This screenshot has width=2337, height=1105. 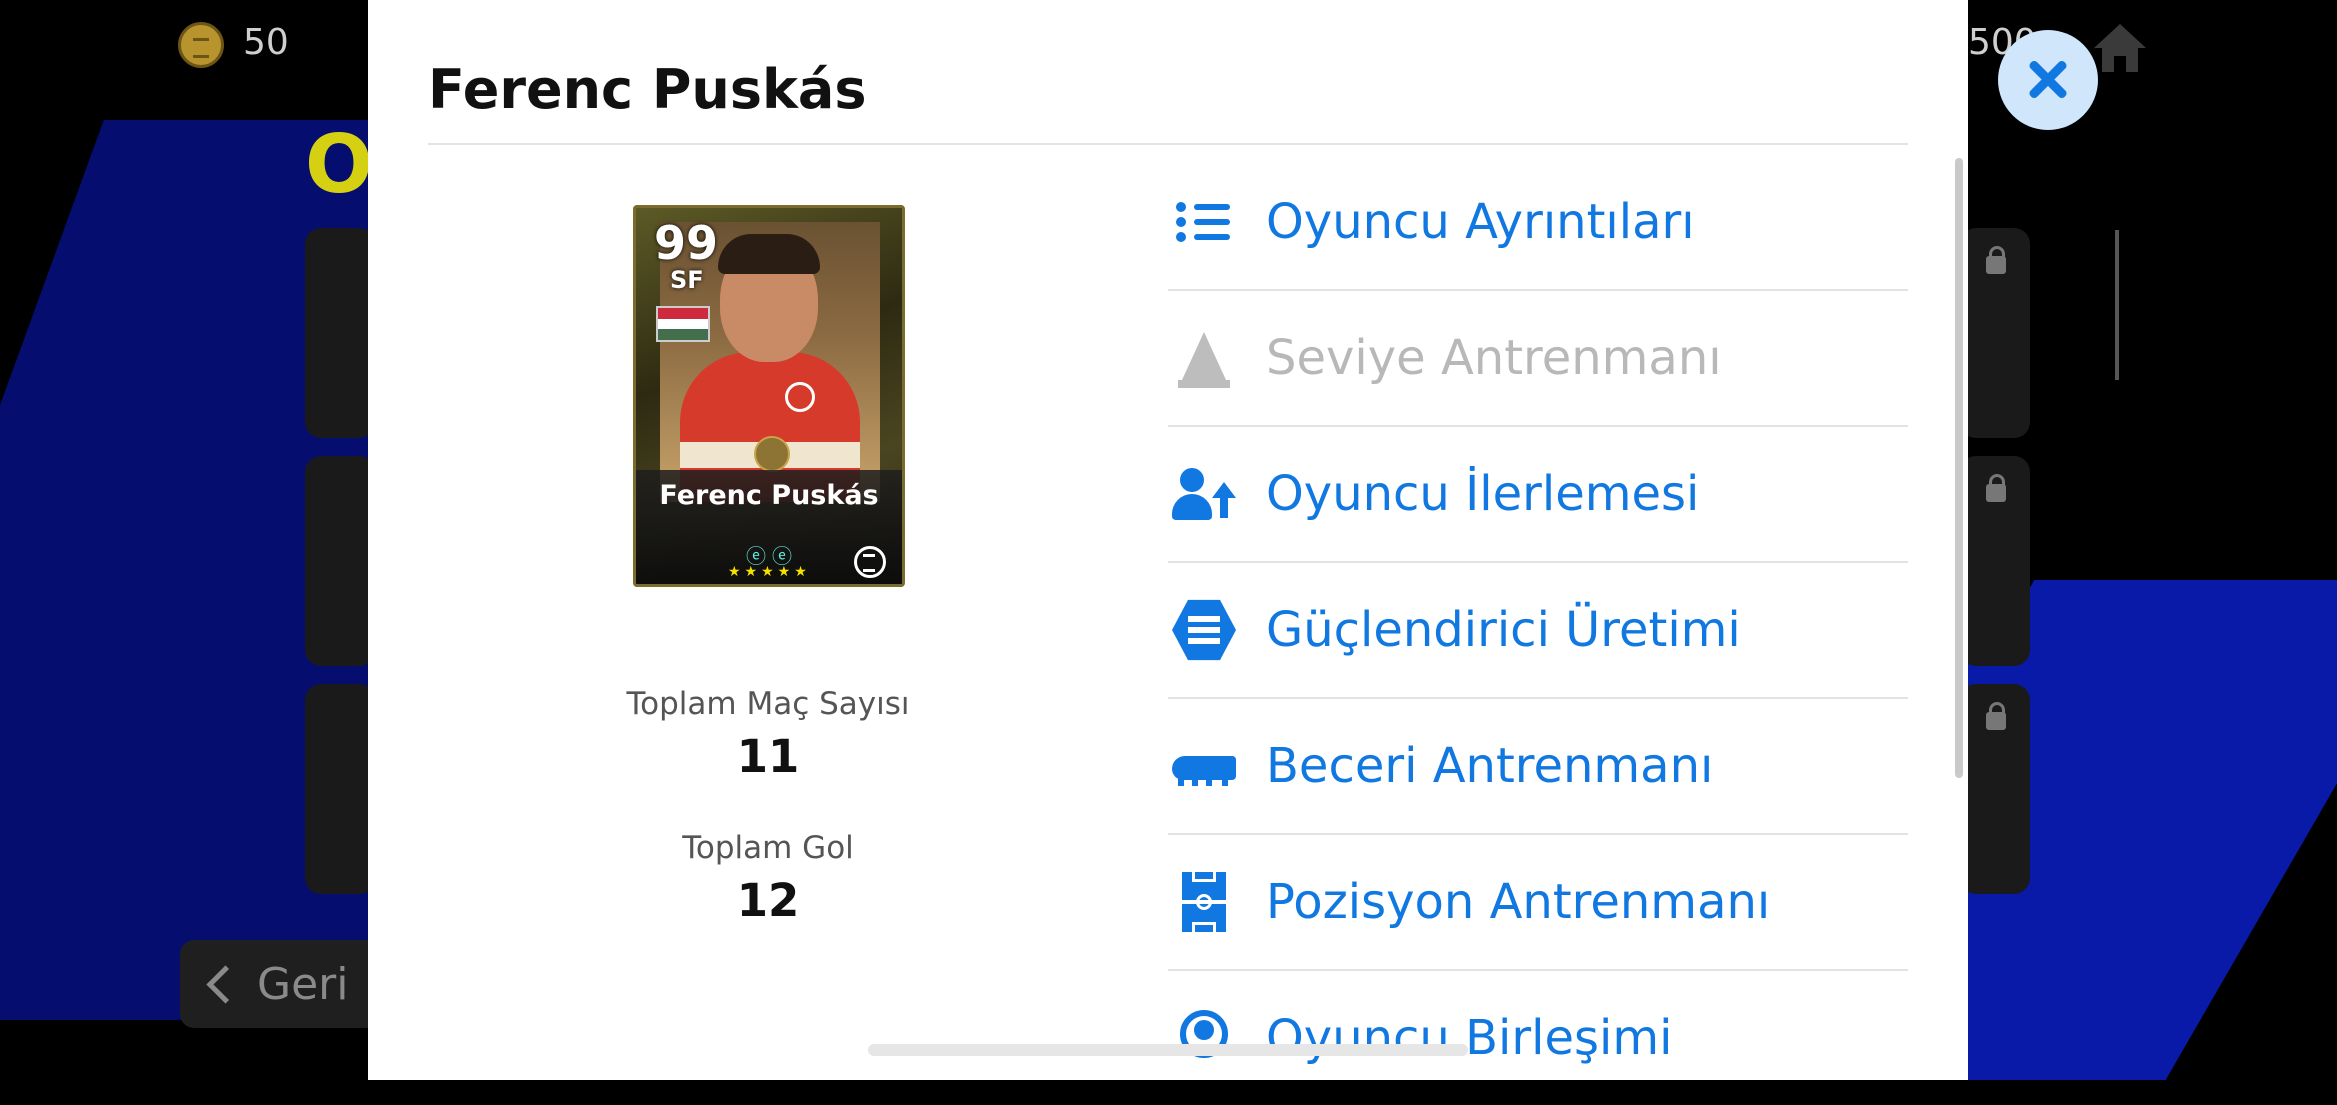 I want to click on menu-item-label: Oyuncu Birleşimi, so click(x=1469, y=1038).